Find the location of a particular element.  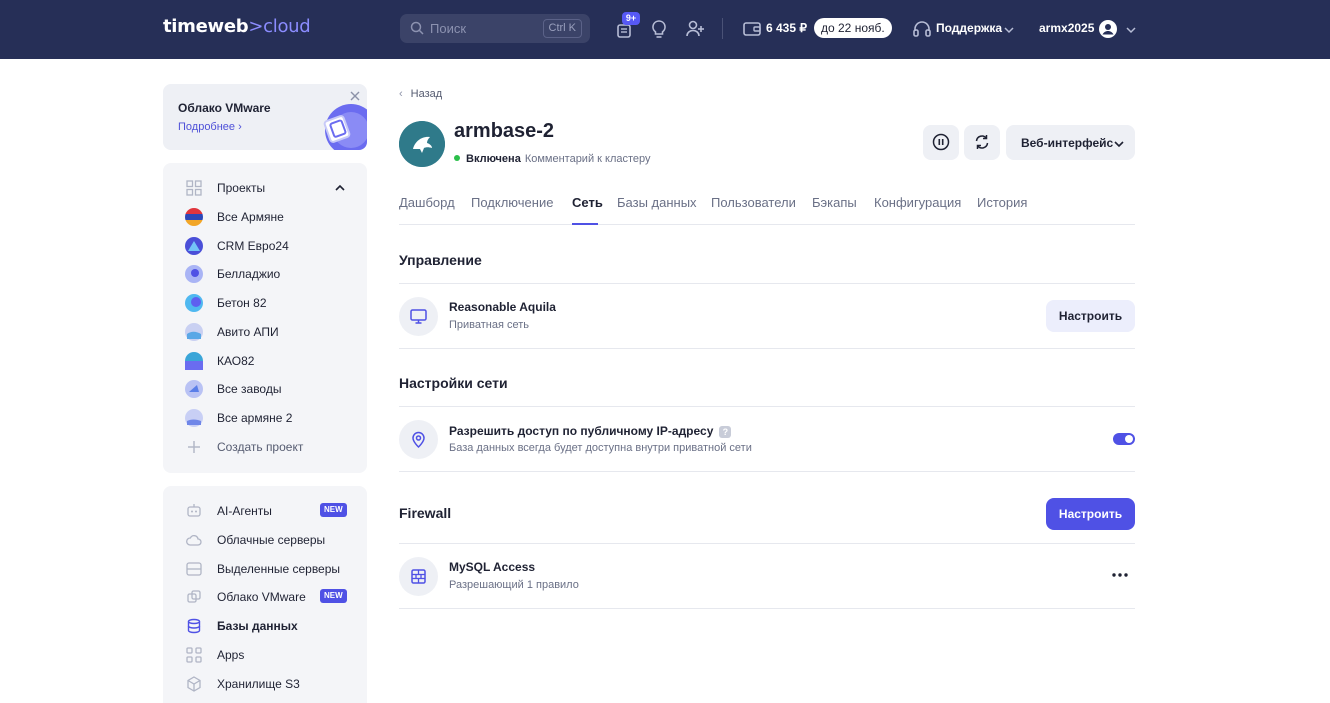

add-user-icon is located at coordinates (695, 29).